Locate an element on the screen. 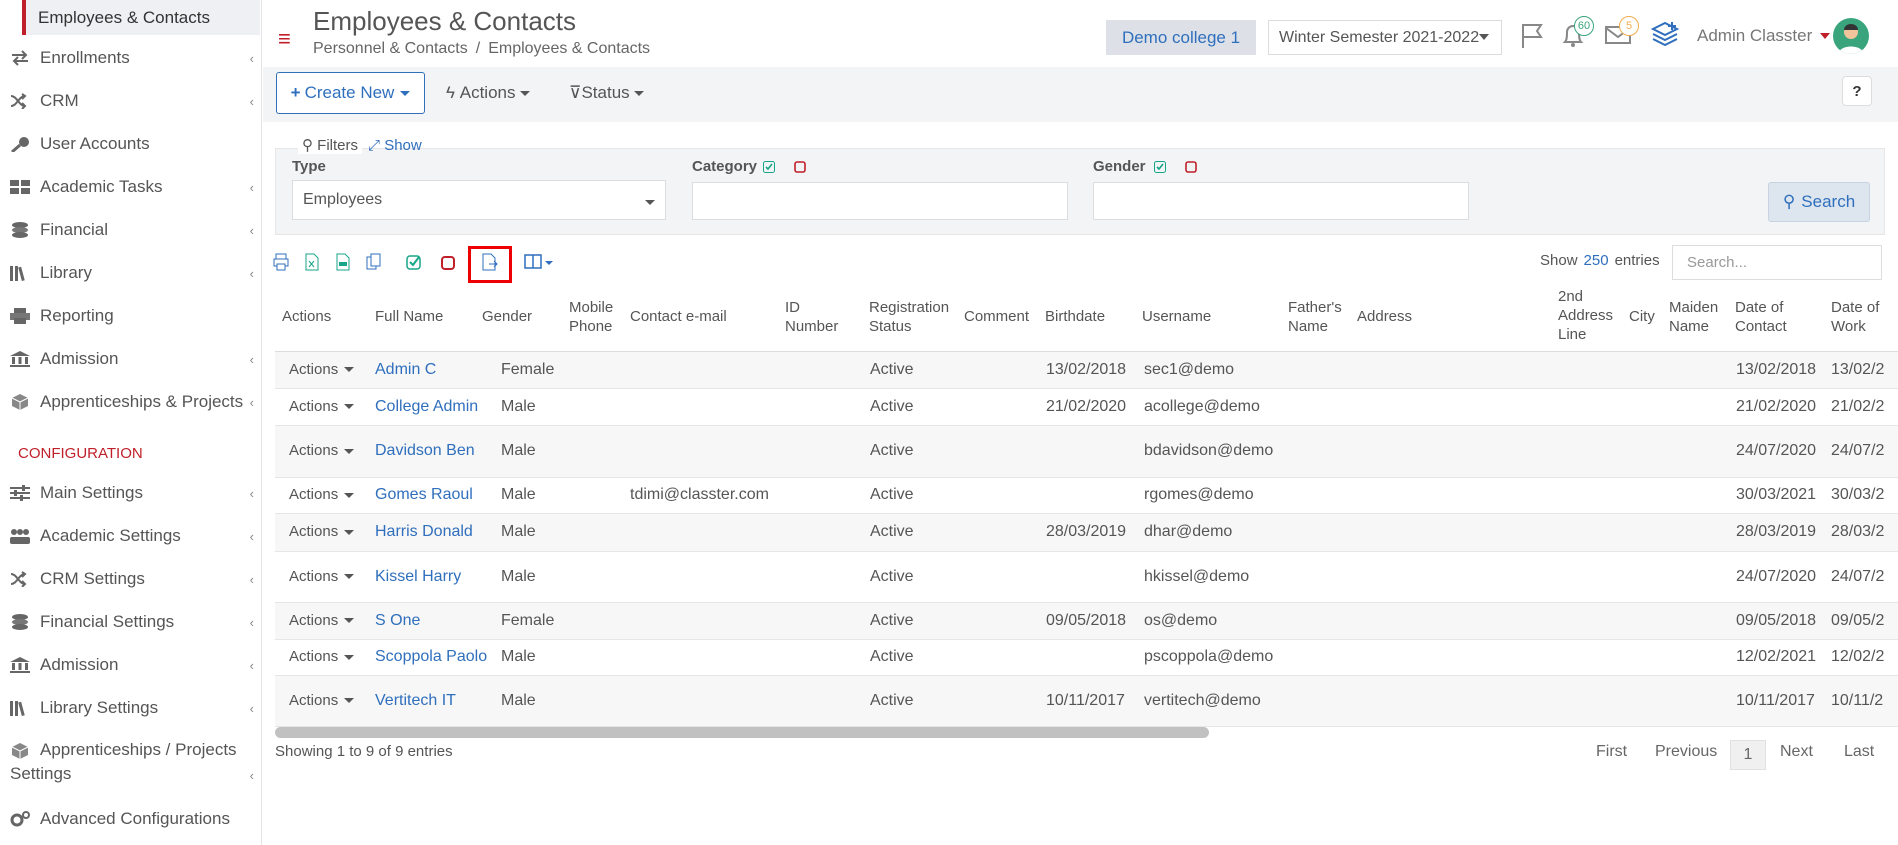 The image size is (1898, 845). column-header-contact-email: Contact e-mail is located at coordinates (678, 316).